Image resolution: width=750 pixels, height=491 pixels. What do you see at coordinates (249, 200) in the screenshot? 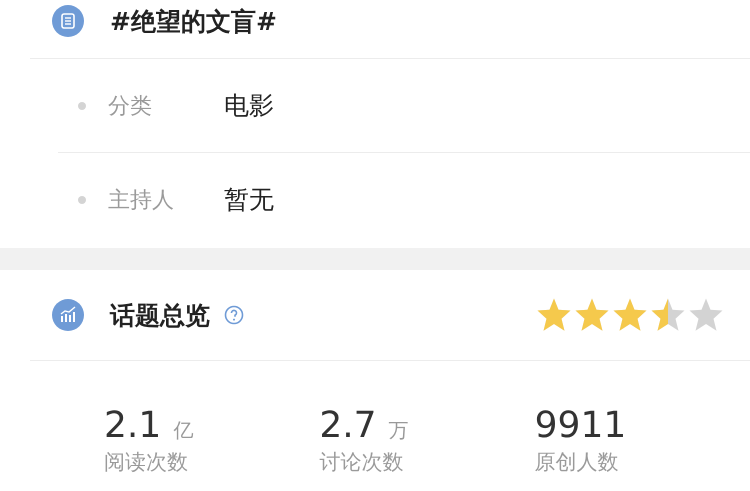
I see `info-value: 暂无` at bounding box center [249, 200].